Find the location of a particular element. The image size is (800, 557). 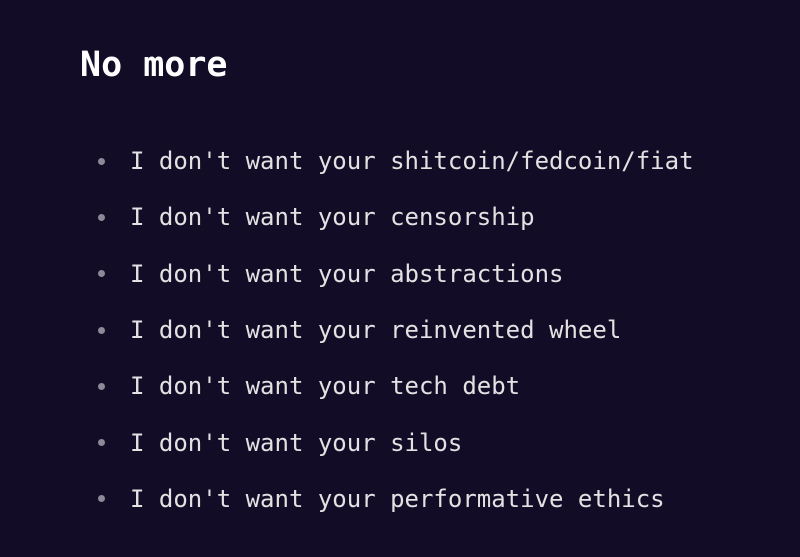

bullet-text: I don't want your shitcoin/fedcoin/fiat is located at coordinates (412, 161).